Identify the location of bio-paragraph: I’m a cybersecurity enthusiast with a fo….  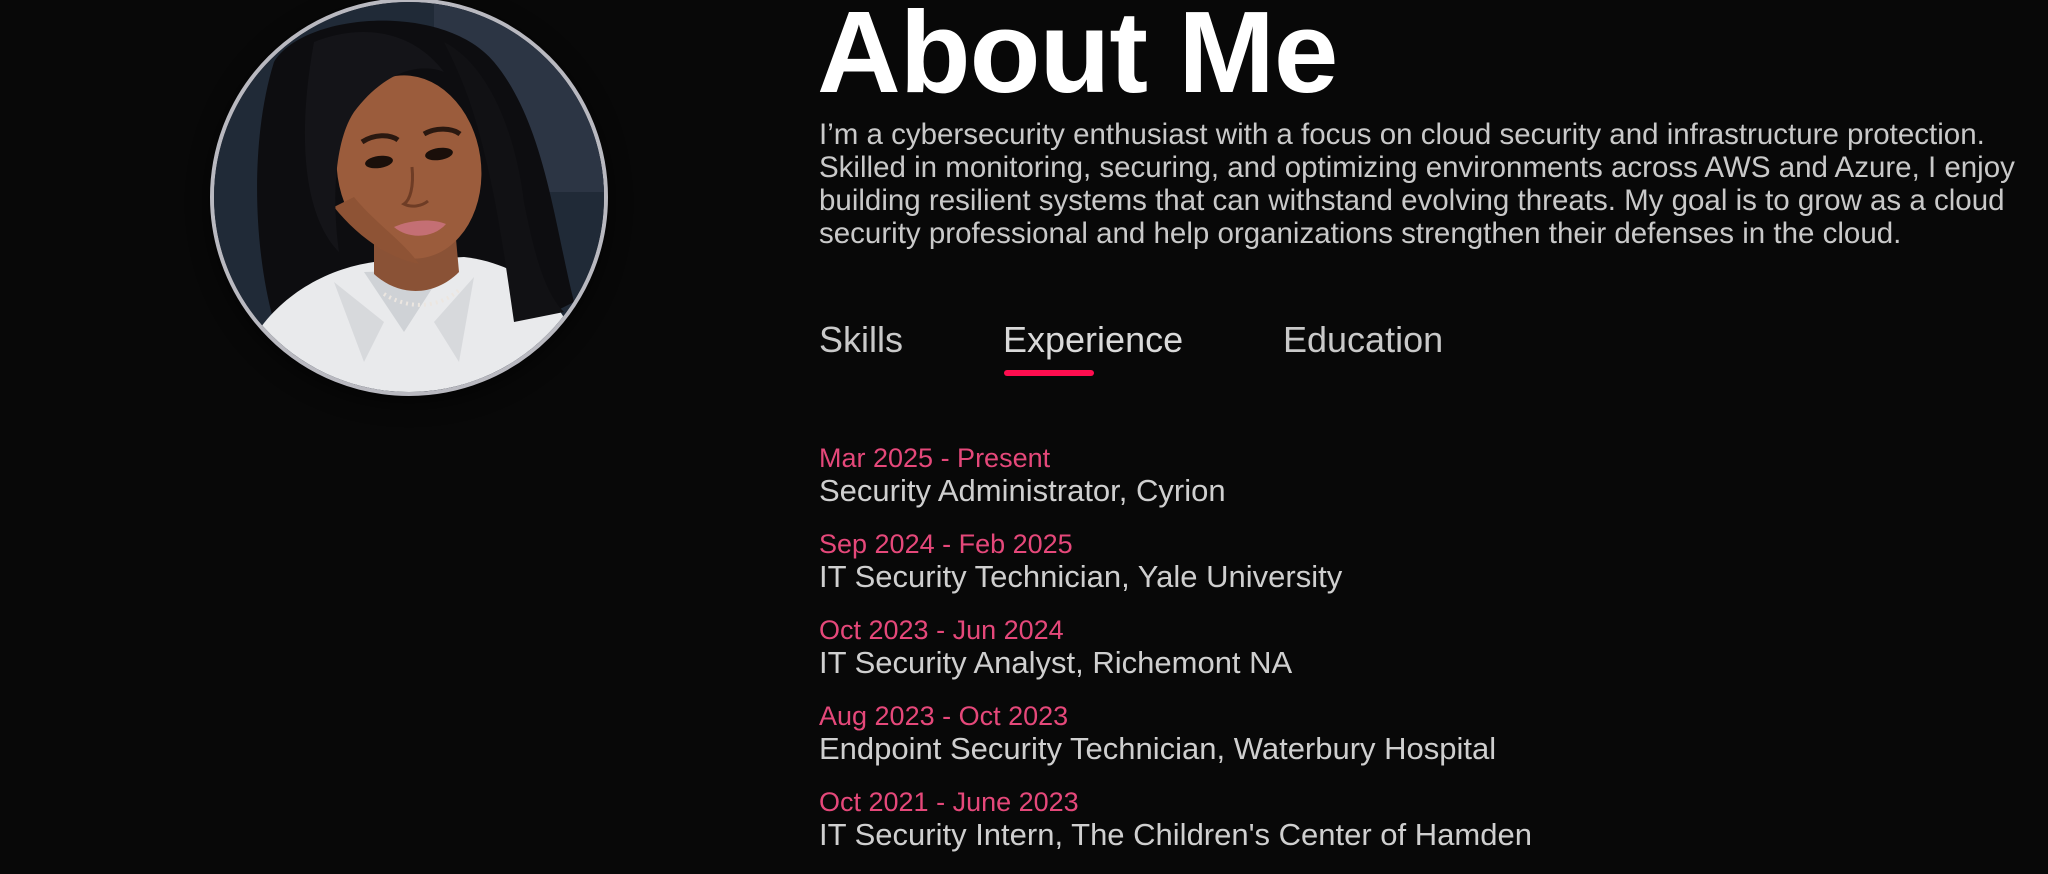
(1417, 184).